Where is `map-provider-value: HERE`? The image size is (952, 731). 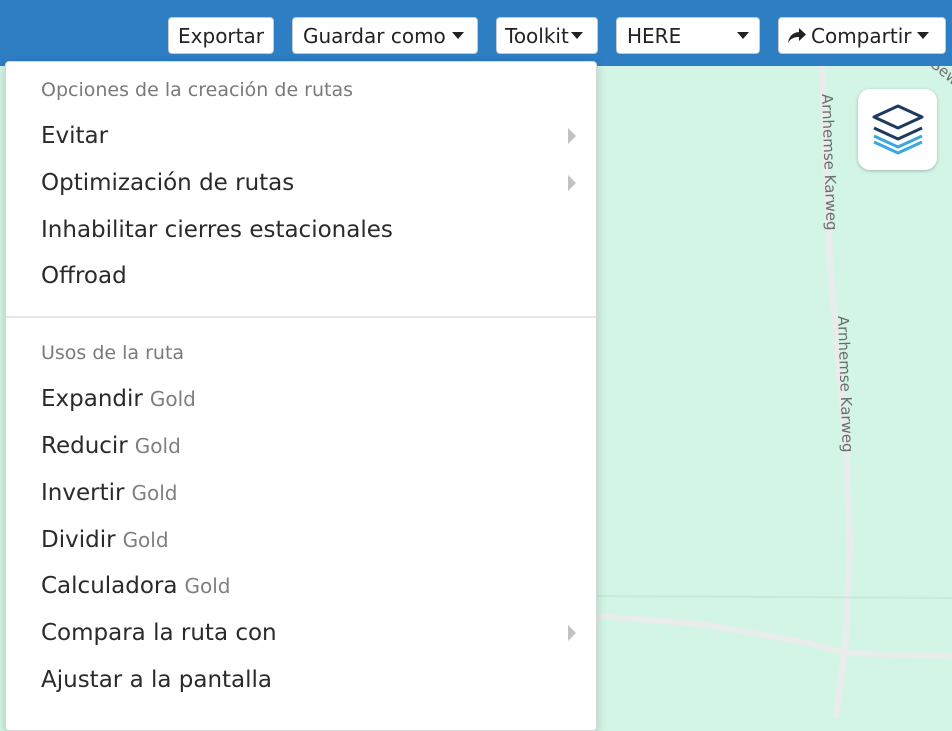
map-provider-value: HERE is located at coordinates (654, 35).